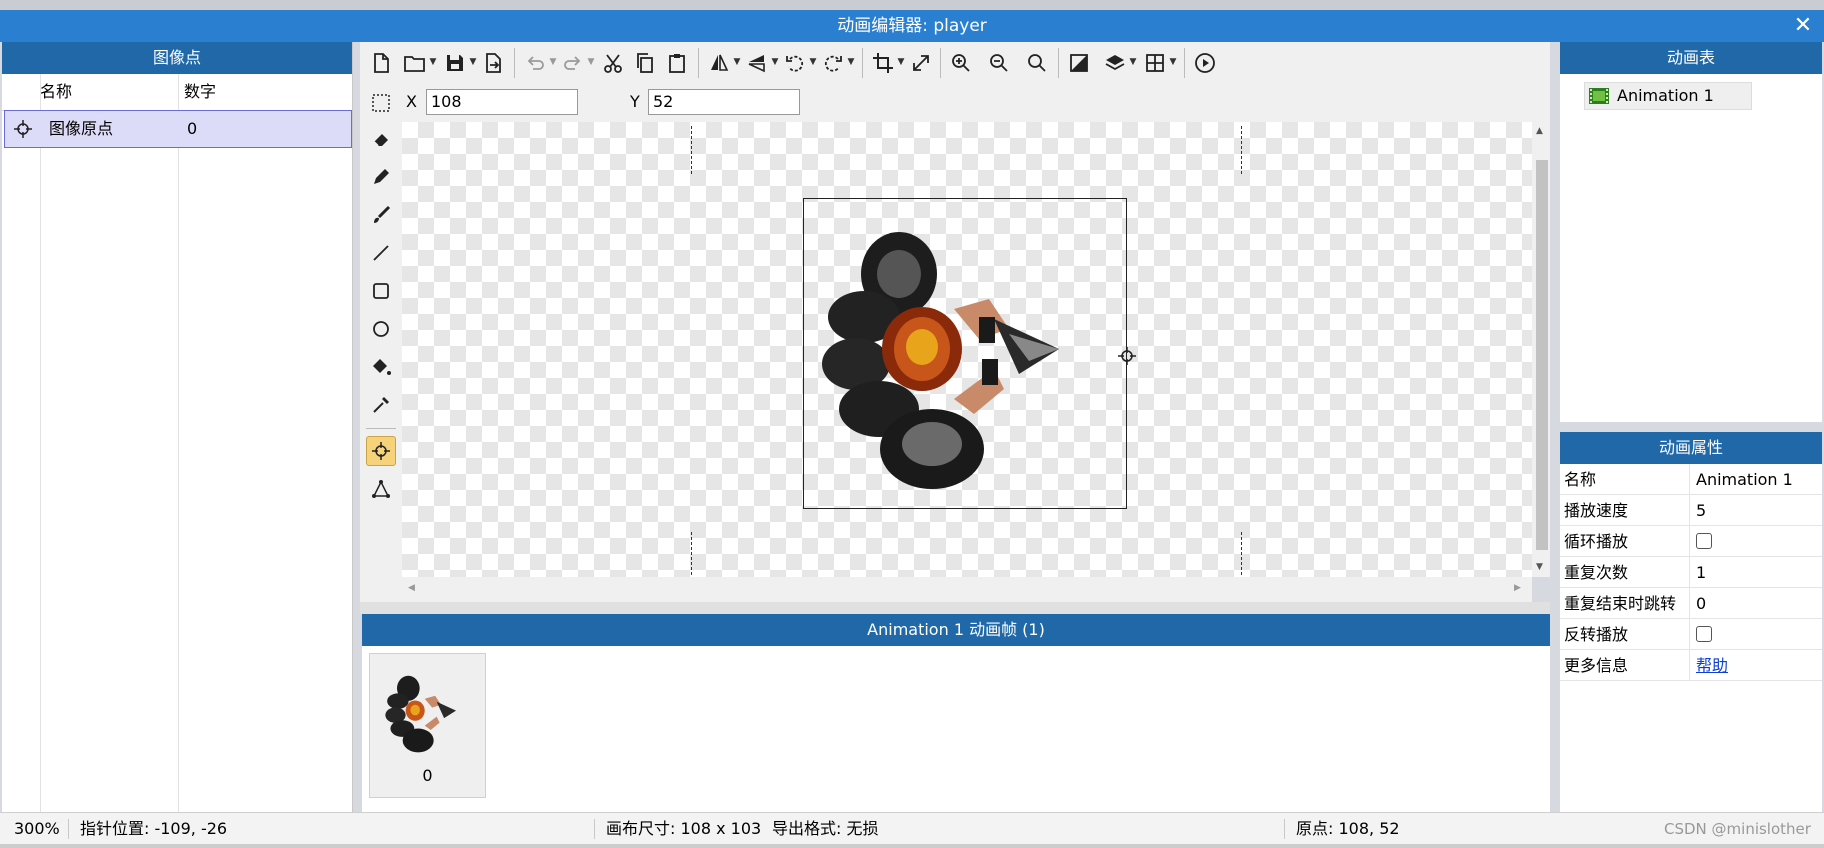 This screenshot has height=848, width=1824. Describe the element at coordinates (1115, 63) in the screenshot. I see `layers-icon` at that location.